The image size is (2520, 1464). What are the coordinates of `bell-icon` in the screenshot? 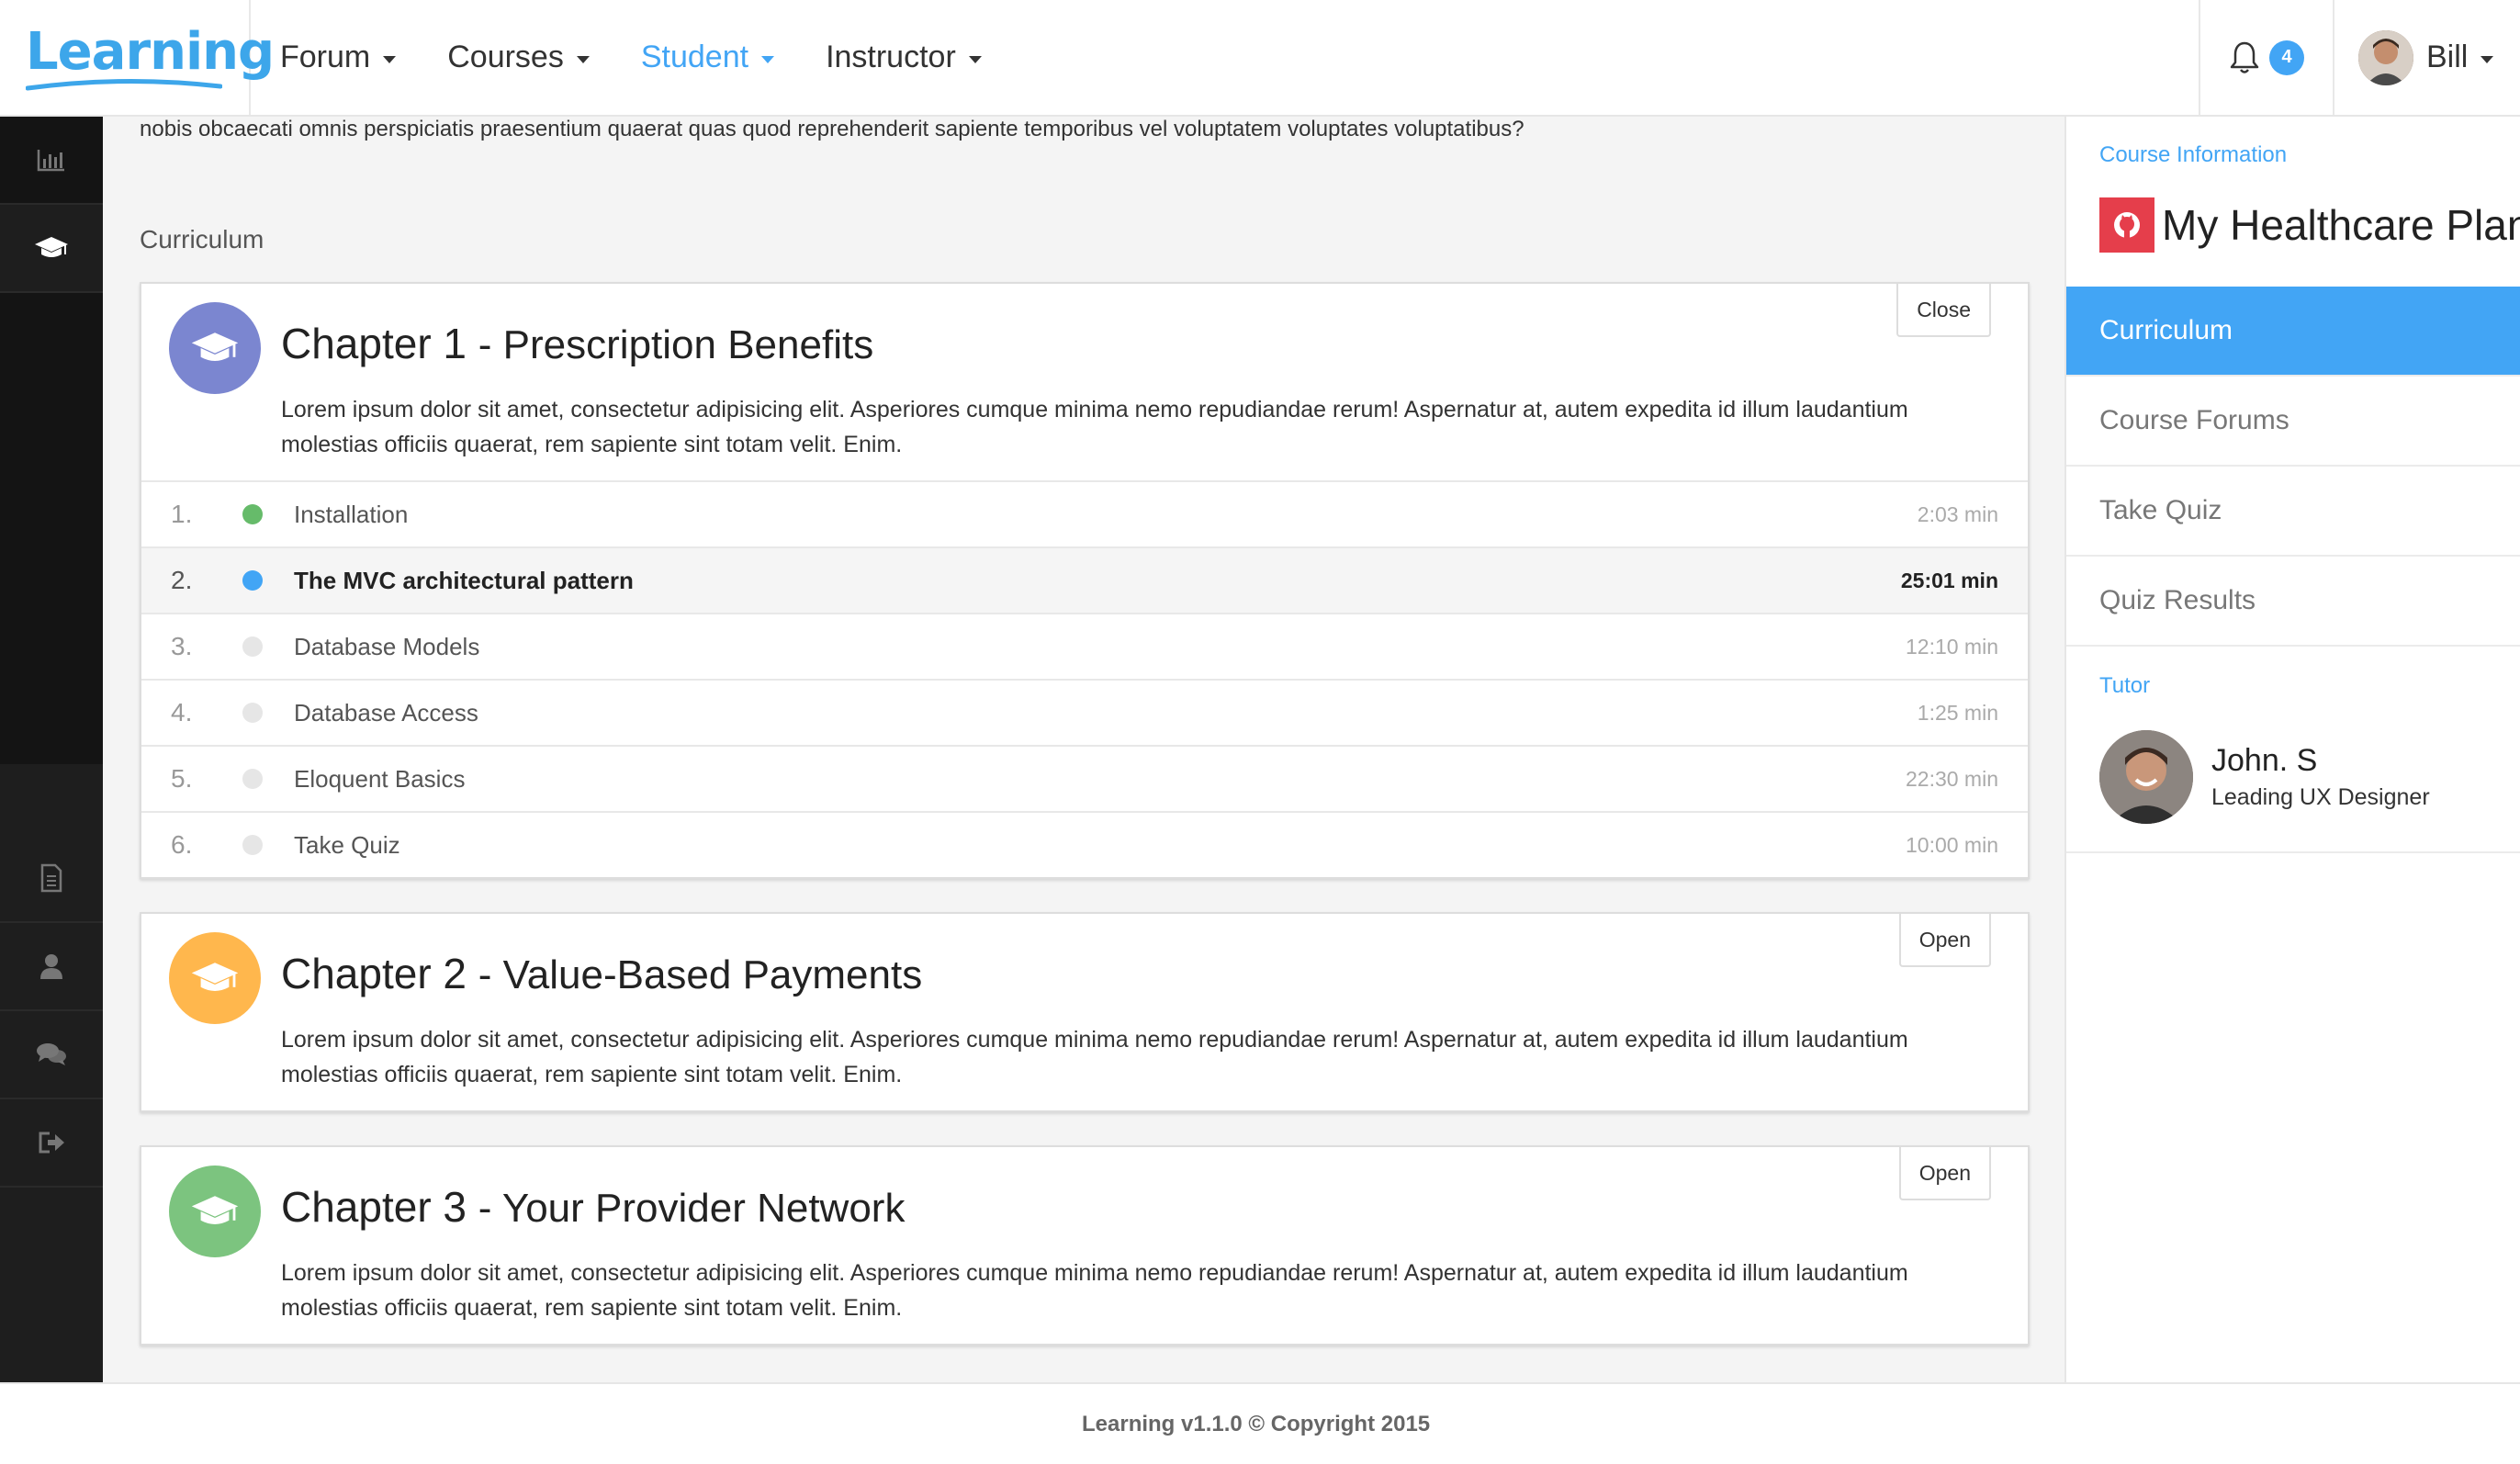 It's located at (2244, 57).